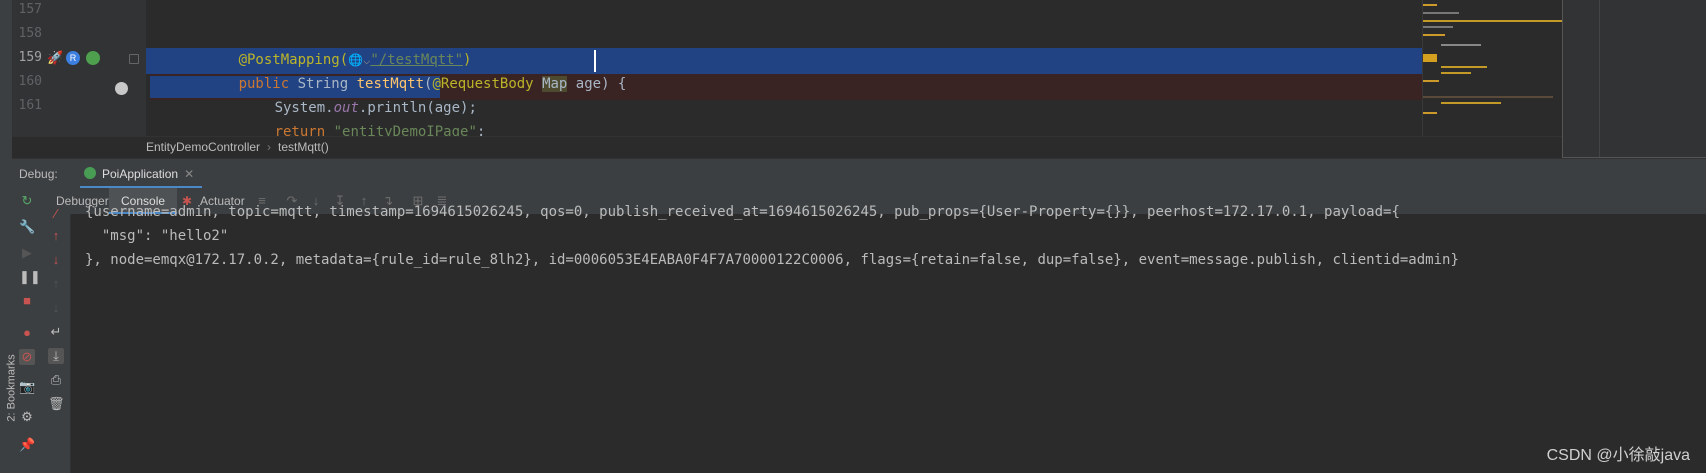 Image resolution: width=1706 pixels, height=473 pixels. What do you see at coordinates (157, 236) in the screenshot?
I see `console-line-2: "msg": "hello2"` at bounding box center [157, 236].